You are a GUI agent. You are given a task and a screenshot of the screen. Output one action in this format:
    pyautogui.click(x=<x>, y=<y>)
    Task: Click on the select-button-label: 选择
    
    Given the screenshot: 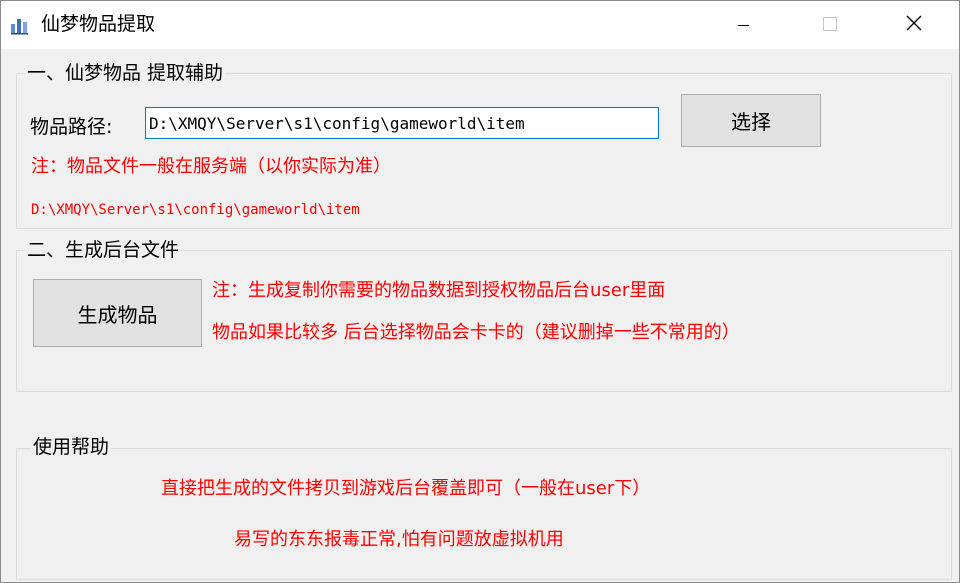 What is the action you would take?
    pyautogui.click(x=751, y=122)
    